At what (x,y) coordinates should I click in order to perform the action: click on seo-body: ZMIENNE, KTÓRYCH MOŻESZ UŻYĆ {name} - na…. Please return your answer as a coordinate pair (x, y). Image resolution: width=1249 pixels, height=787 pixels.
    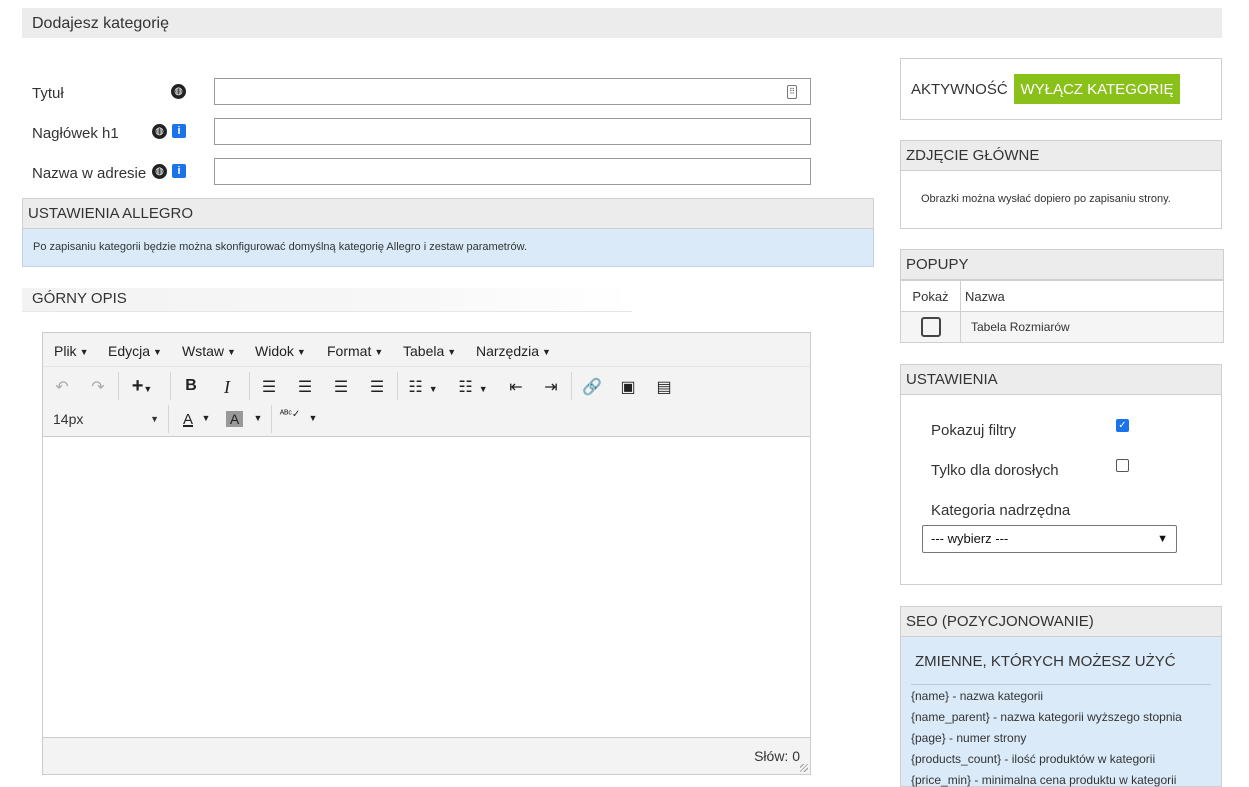
    Looking at the image, I should click on (1061, 712).